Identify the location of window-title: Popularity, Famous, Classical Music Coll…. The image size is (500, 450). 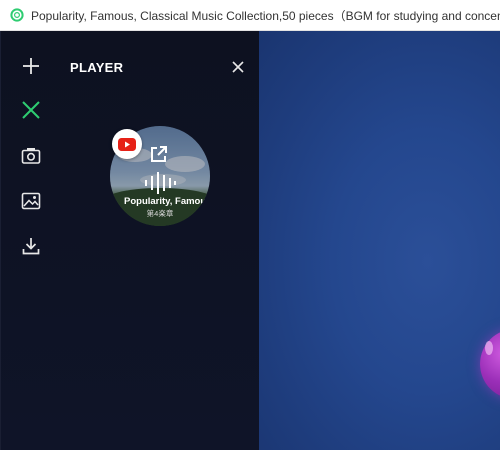
(265, 15).